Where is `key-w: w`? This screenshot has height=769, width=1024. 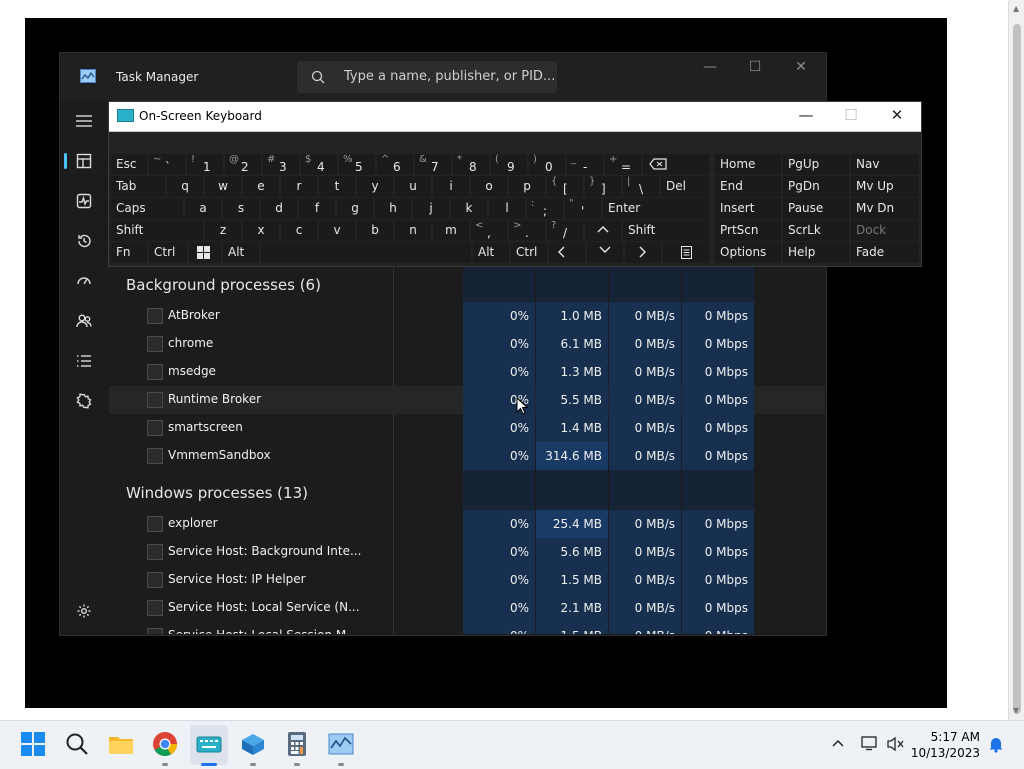
key-w: w is located at coordinates (223, 186).